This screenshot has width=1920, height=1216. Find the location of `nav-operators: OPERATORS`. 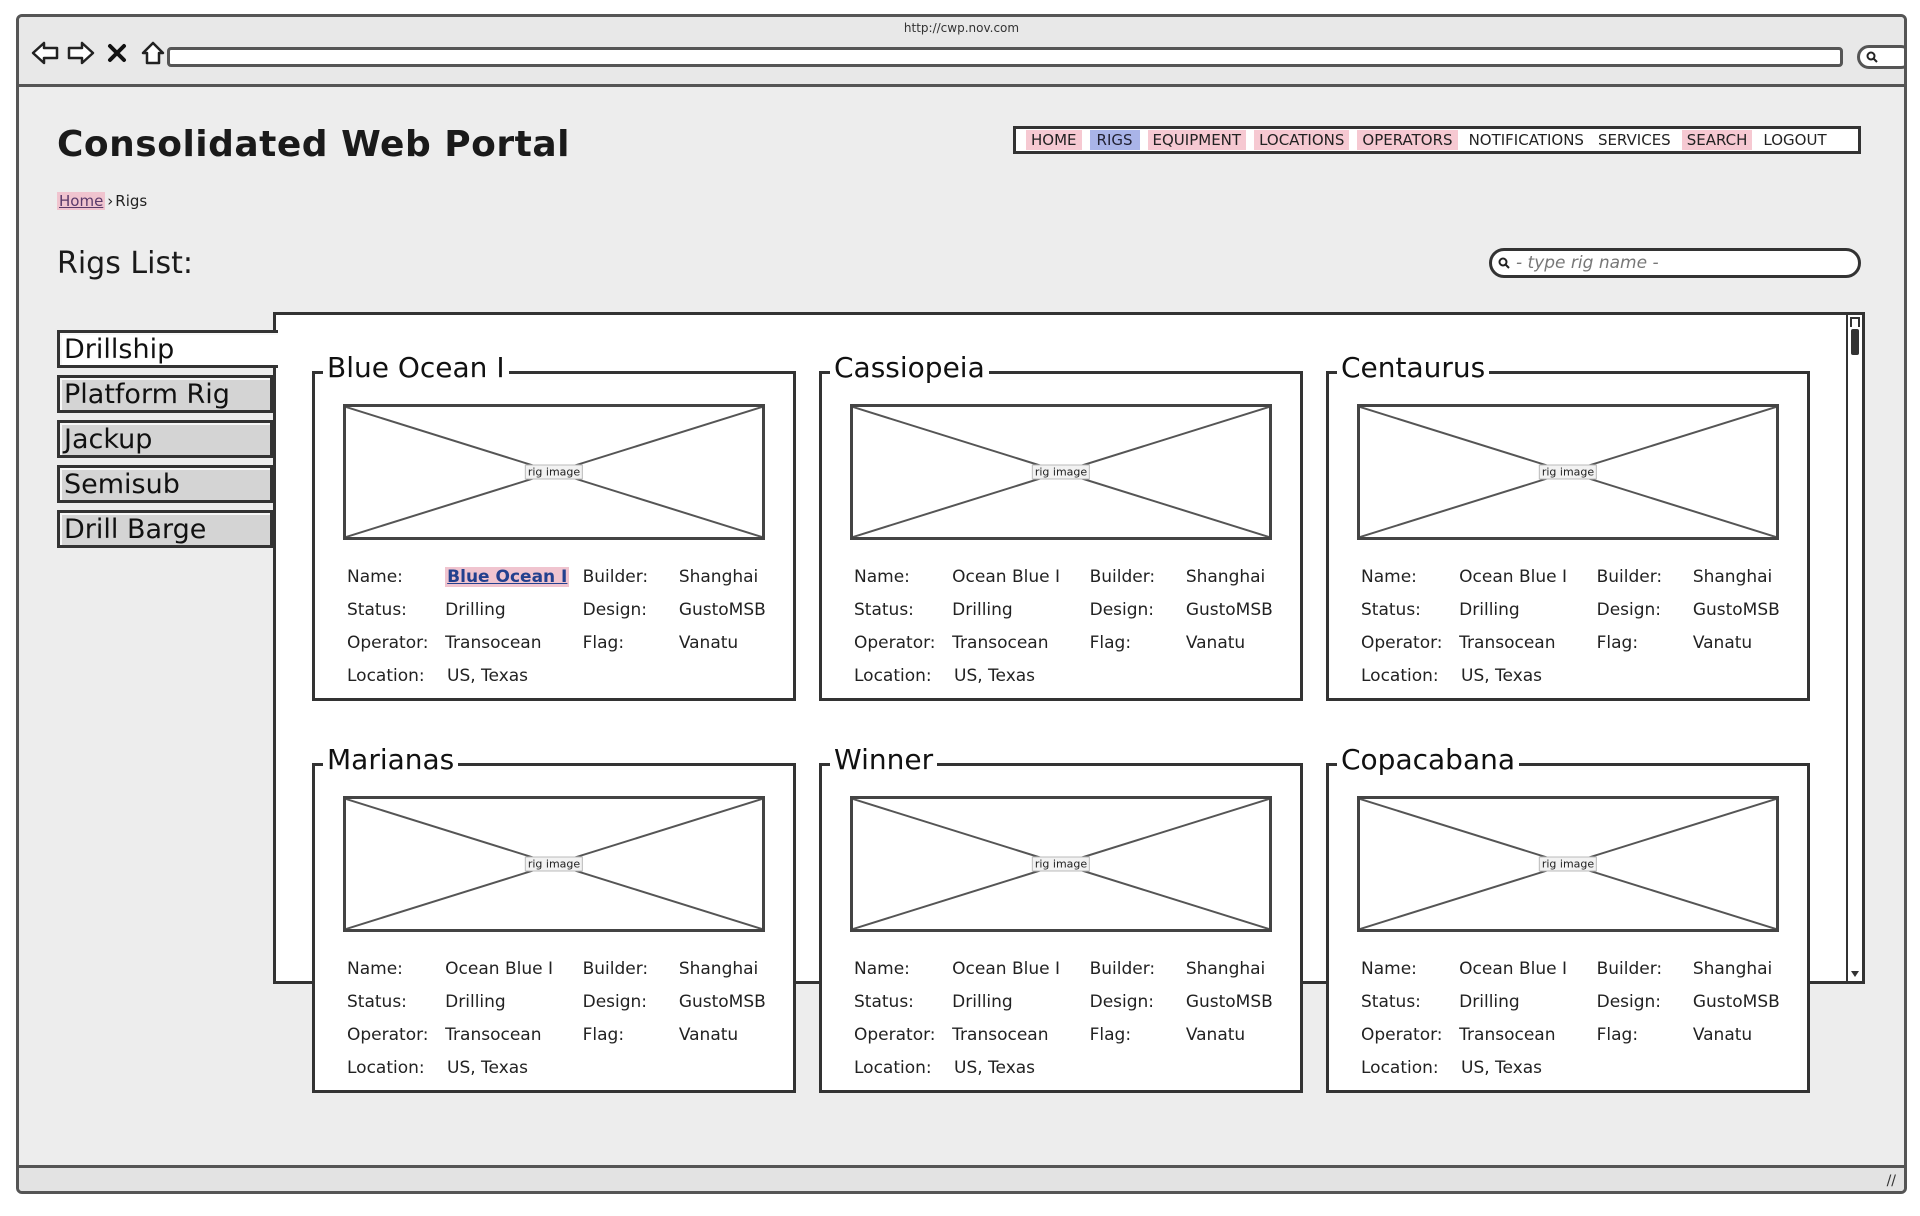

nav-operators: OPERATORS is located at coordinates (1407, 140).